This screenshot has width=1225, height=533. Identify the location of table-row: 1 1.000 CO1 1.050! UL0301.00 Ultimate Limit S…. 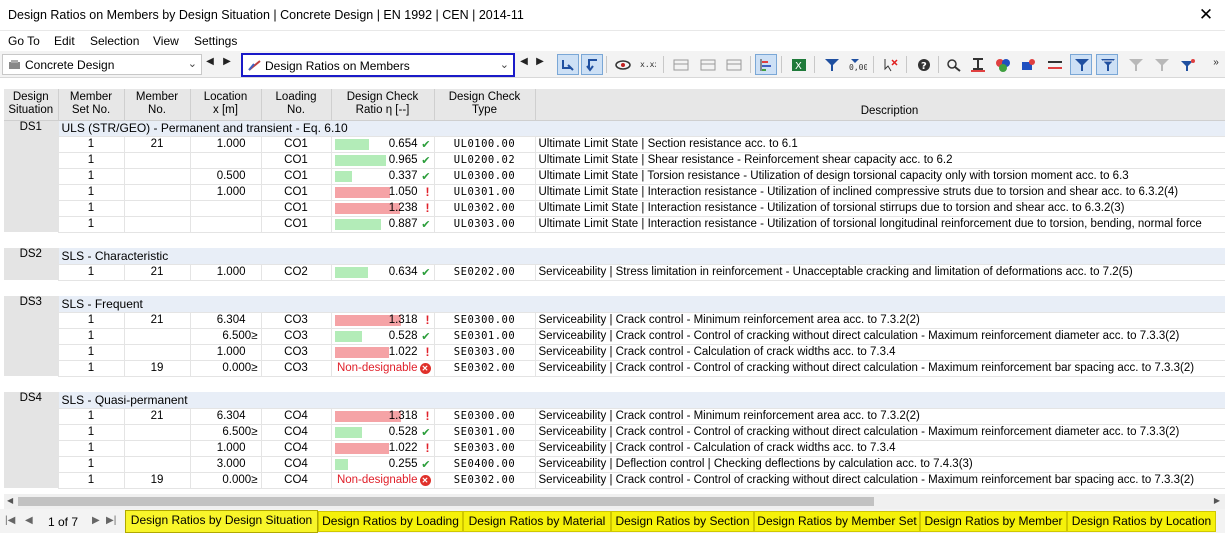
(614, 192).